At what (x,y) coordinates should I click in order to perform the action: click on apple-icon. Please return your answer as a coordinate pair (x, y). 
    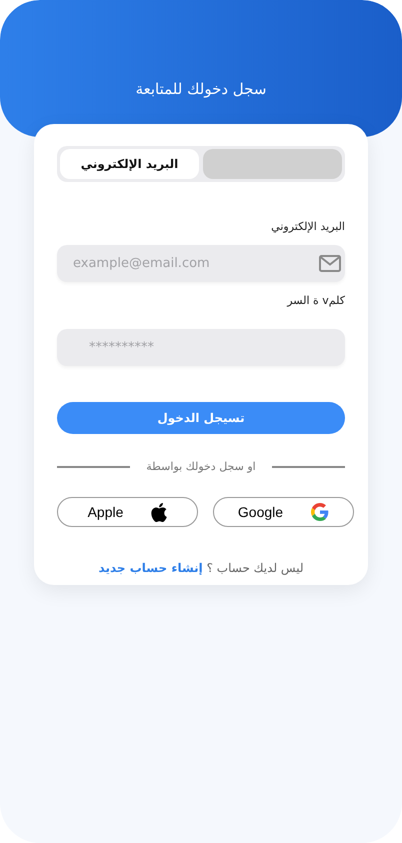
    Looking at the image, I should click on (159, 512).